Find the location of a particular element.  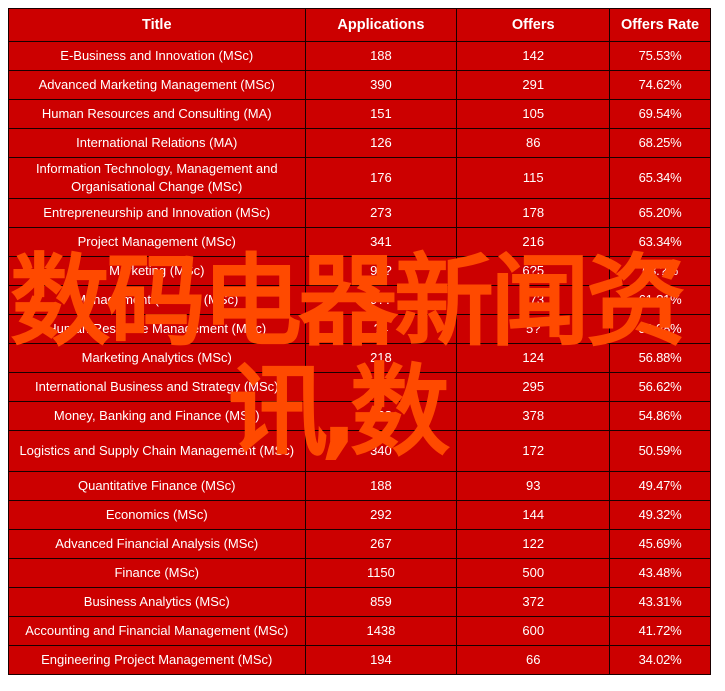

cell-applications: 218 is located at coordinates (381, 358).